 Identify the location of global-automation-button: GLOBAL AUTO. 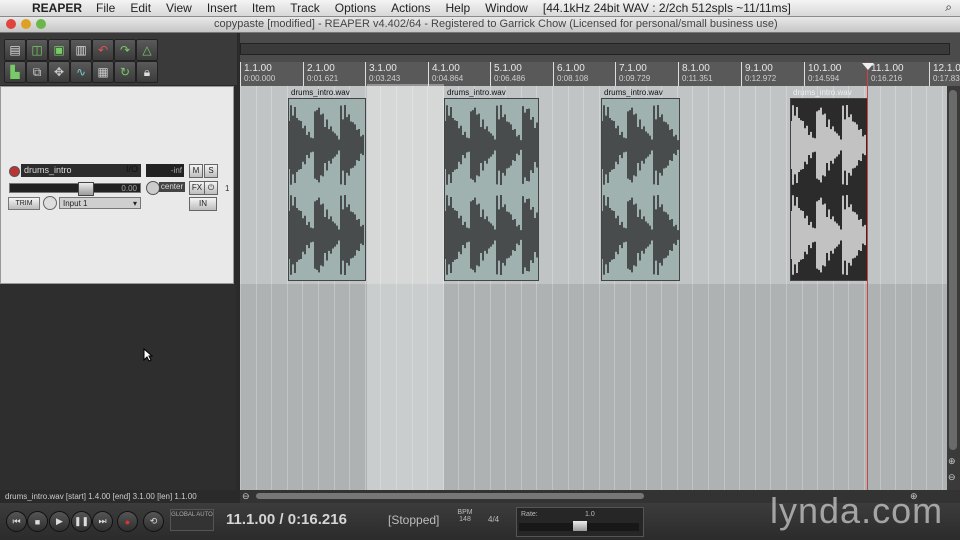
(192, 520).